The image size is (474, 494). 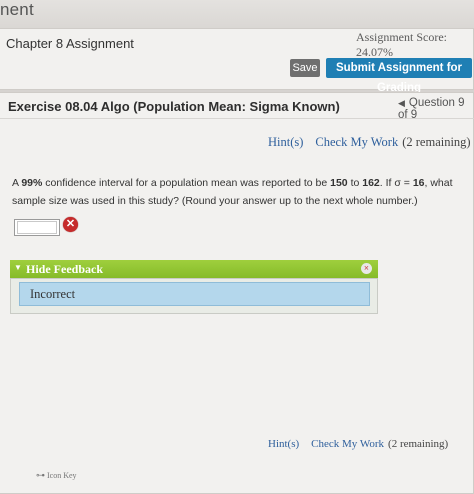 I want to click on hints-link: Hint(s), so click(x=285, y=142).